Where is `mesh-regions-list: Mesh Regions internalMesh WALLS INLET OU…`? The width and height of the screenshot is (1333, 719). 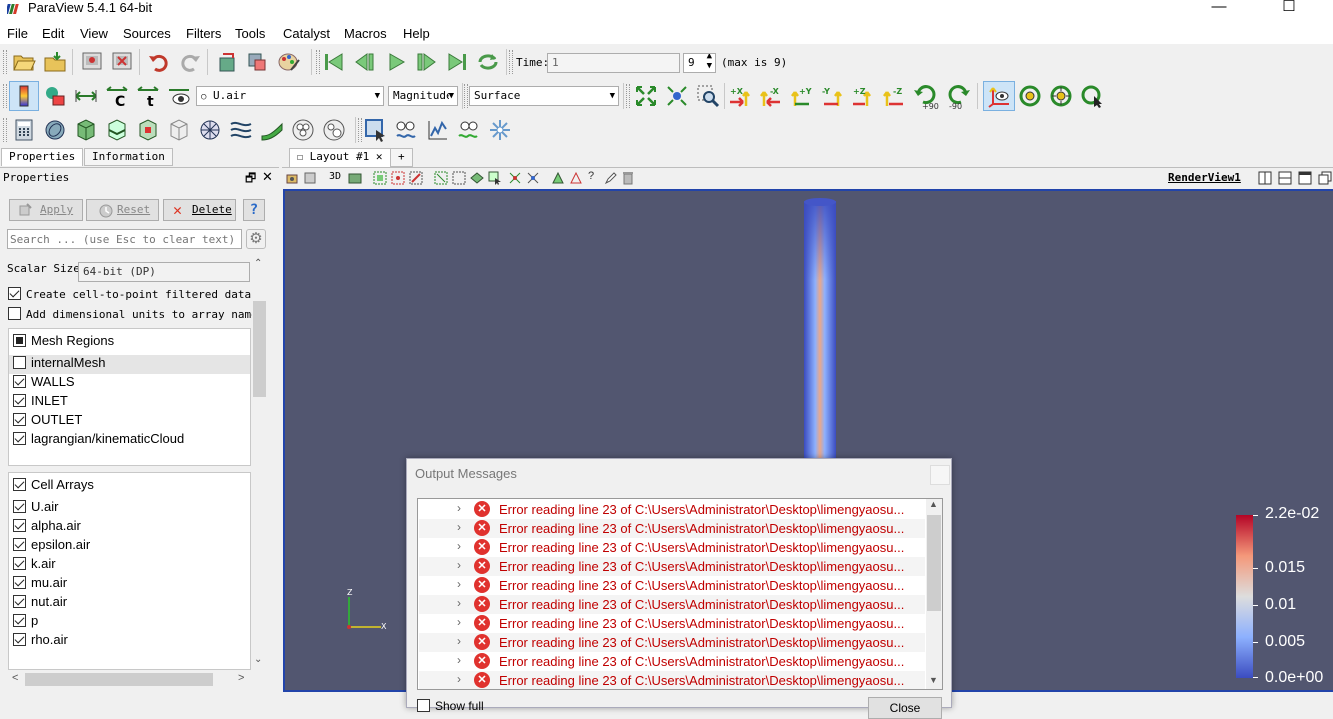
mesh-regions-list: Mesh Regions internalMesh WALLS INLET OU… is located at coordinates (129, 397).